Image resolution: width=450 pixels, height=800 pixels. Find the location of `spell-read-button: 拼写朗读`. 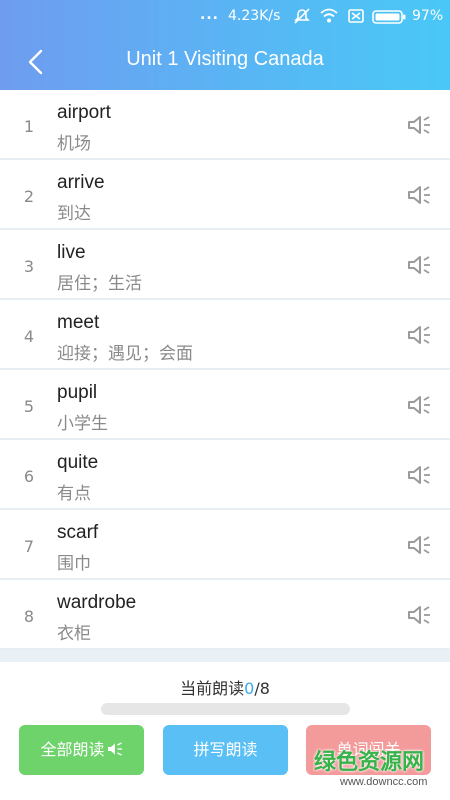

spell-read-button: 拼写朗读 is located at coordinates (225, 750).